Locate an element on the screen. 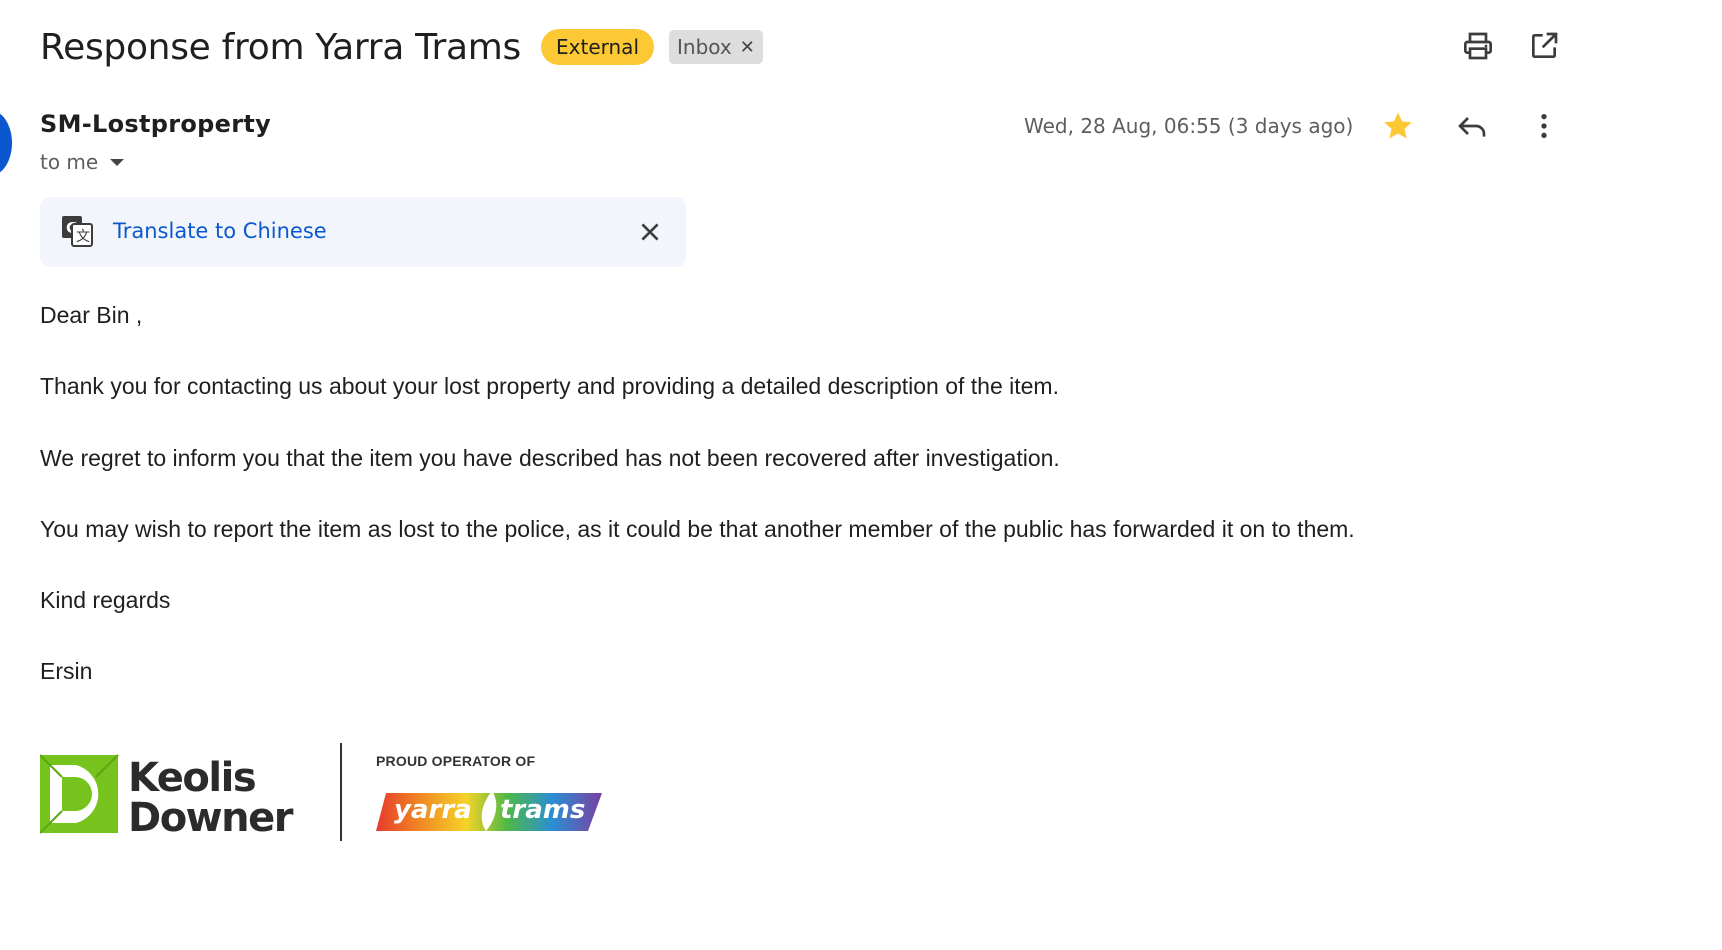  email-greeting: Dear Bin , is located at coordinates (91, 315).